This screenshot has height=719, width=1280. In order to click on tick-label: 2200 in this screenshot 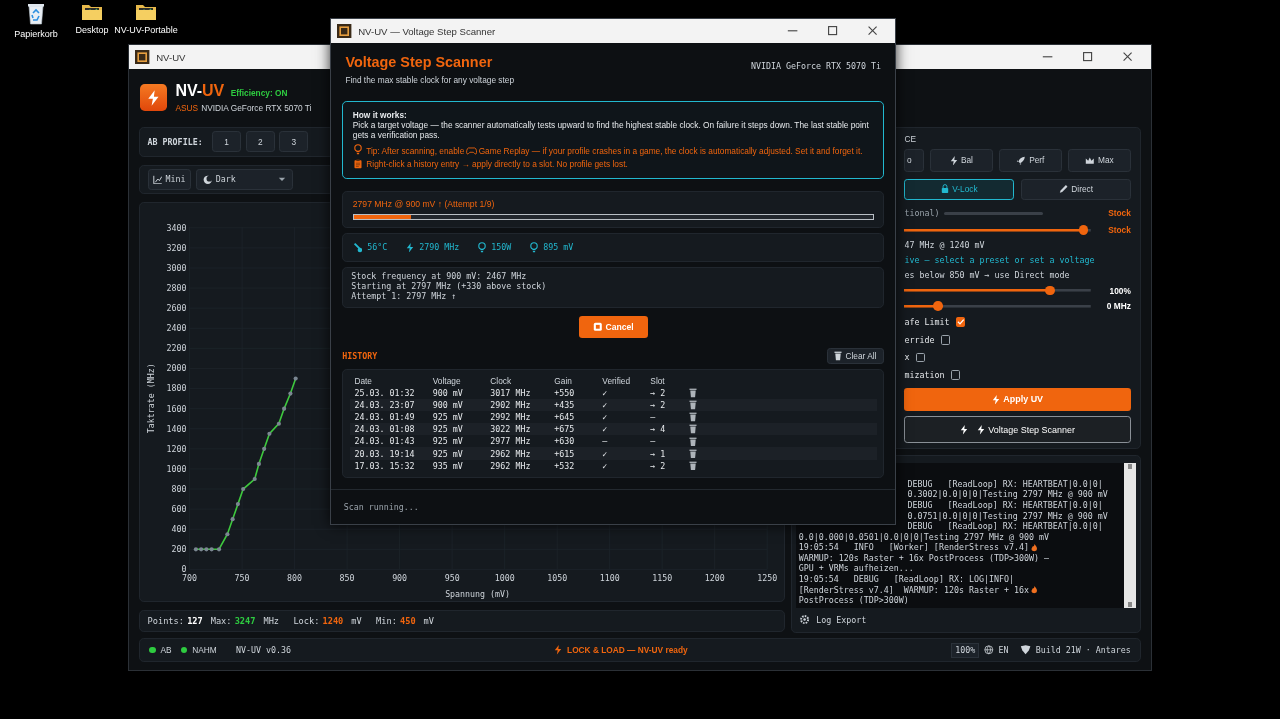, I will do `click(176, 348)`.